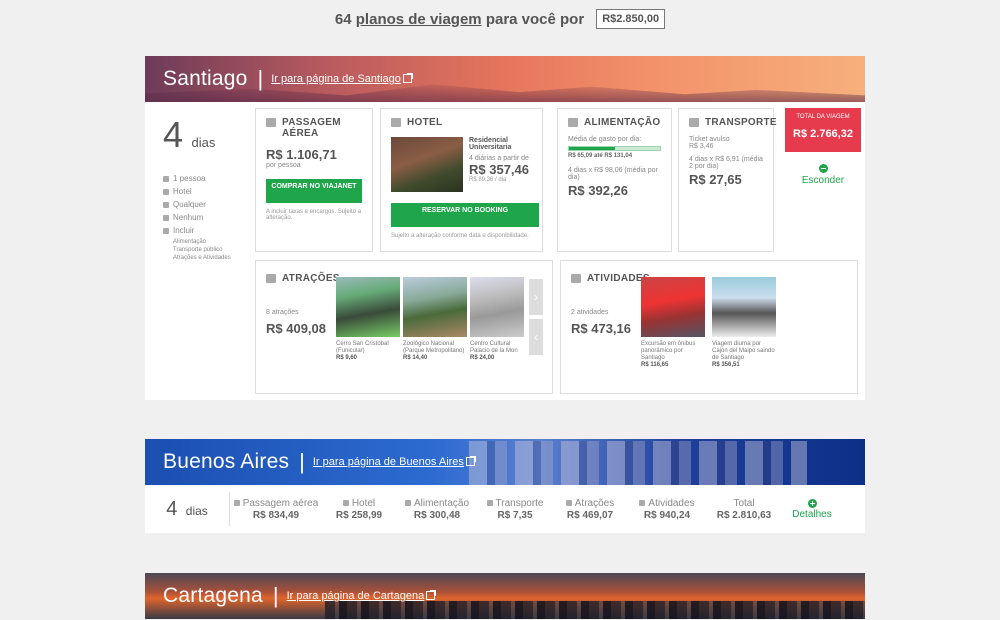  I want to click on filter-lodging: Hotel, so click(208, 191).